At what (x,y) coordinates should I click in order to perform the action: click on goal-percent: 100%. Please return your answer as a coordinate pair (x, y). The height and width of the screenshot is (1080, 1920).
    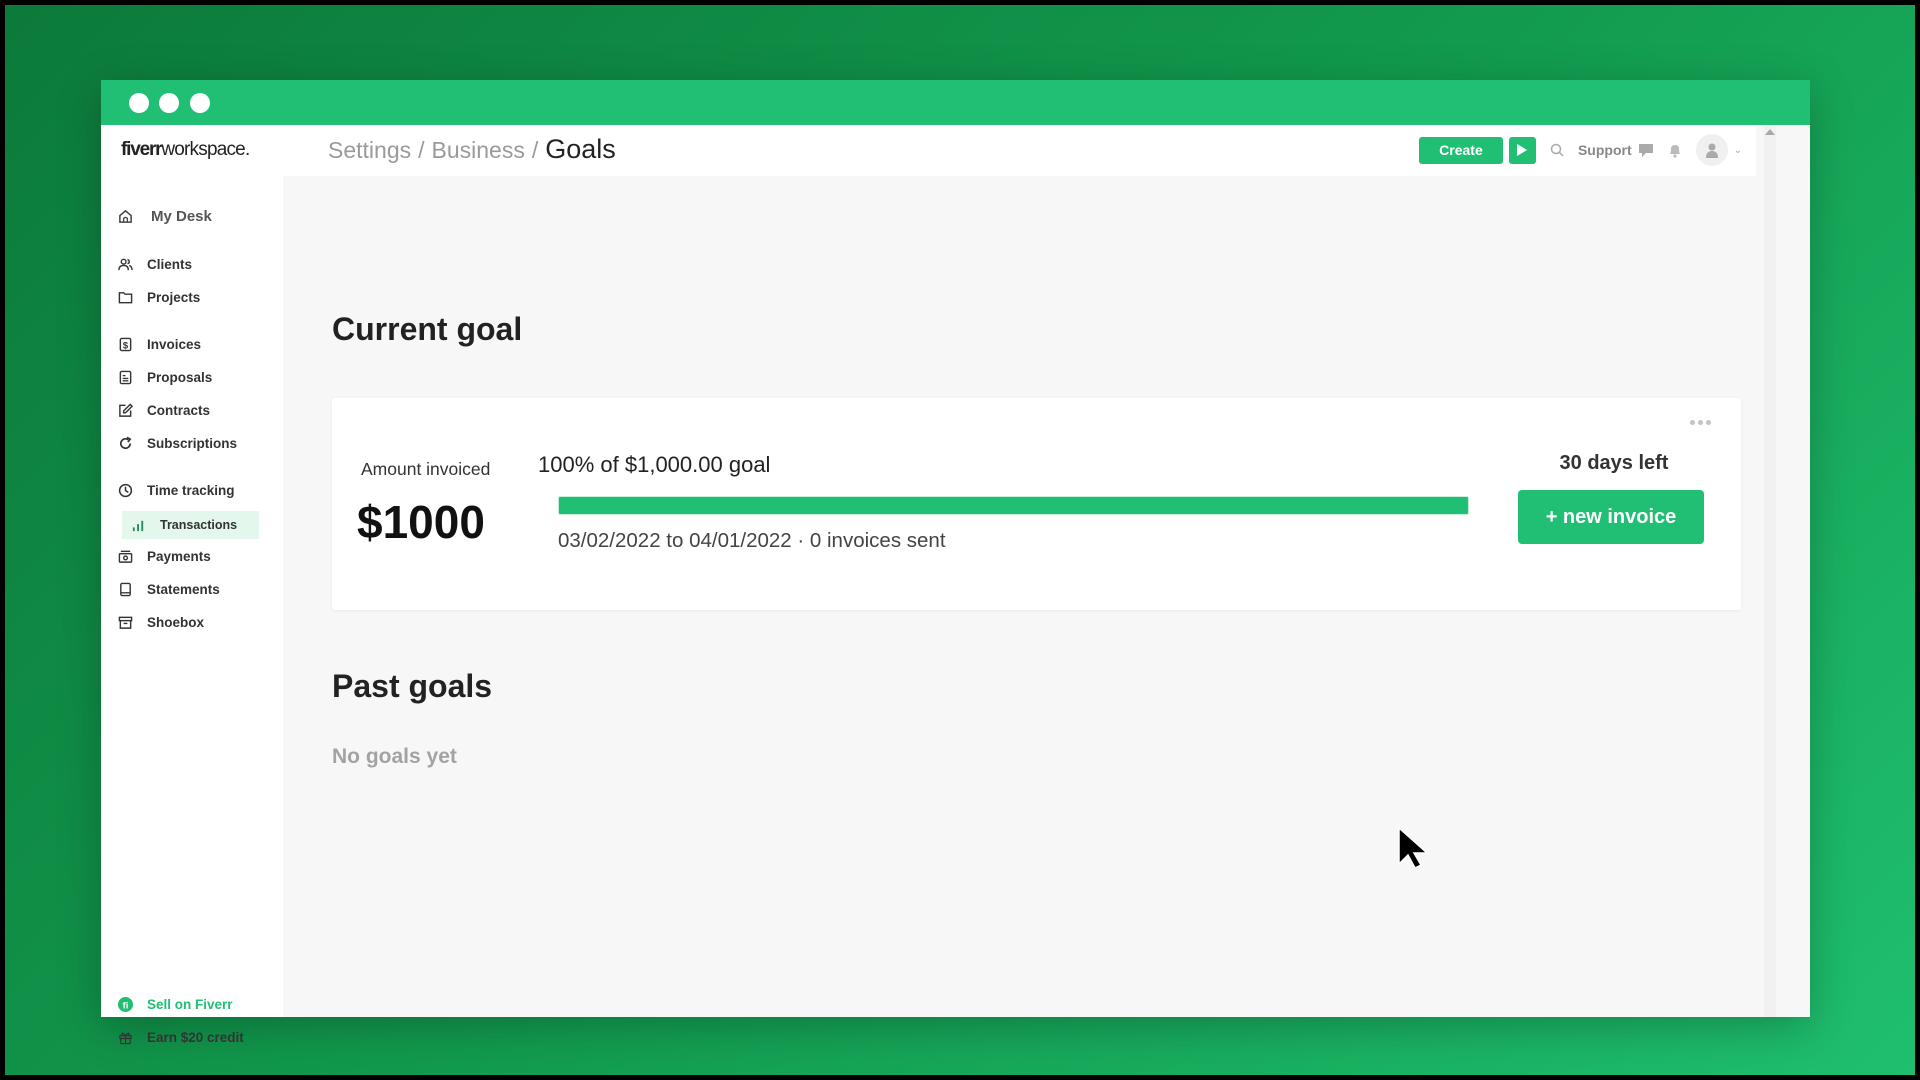
    Looking at the image, I should click on (566, 464).